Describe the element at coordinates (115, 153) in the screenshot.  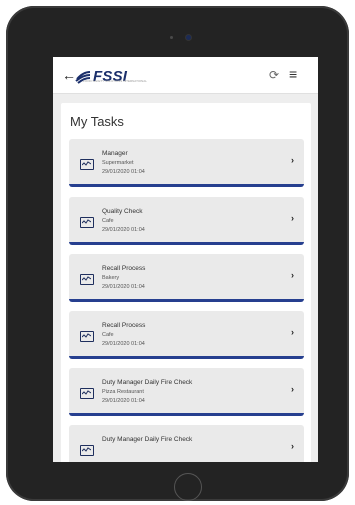
I see `task-title: Manager` at that location.